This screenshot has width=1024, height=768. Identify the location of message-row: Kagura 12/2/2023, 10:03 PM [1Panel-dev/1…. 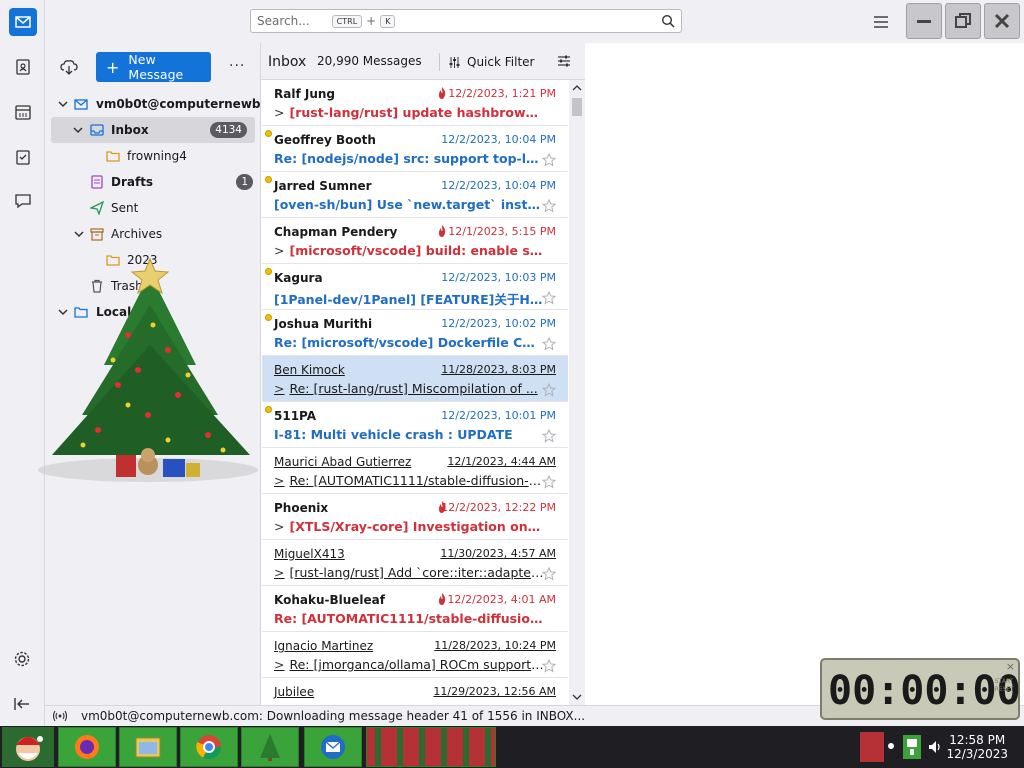
(415, 287).